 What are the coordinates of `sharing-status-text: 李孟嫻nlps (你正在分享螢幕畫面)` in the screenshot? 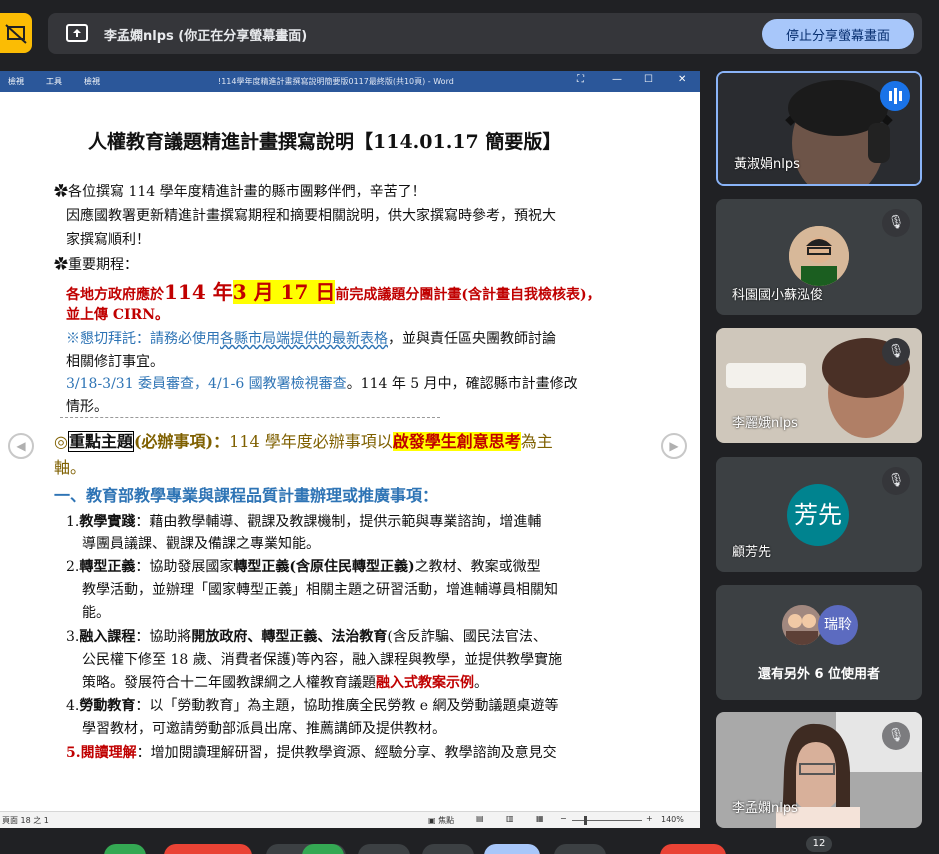 It's located at (206, 36).